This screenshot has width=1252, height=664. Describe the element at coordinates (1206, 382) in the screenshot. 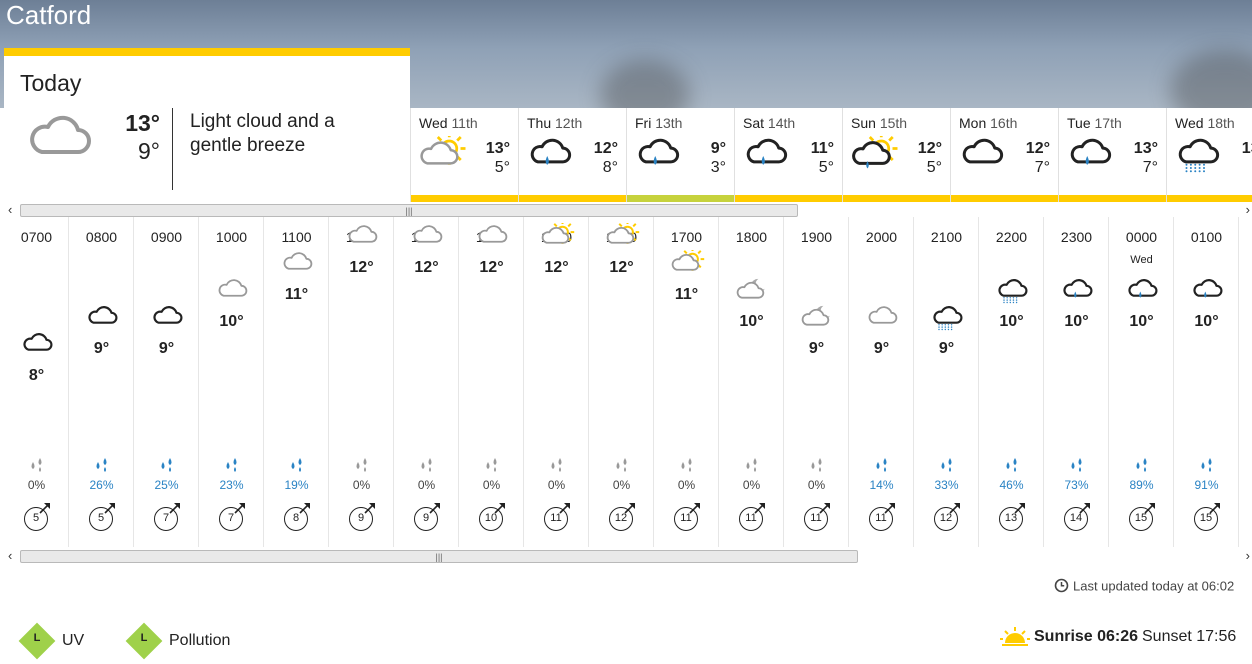

I see `hour-column-0100: 0100 10° 91% 15` at that location.